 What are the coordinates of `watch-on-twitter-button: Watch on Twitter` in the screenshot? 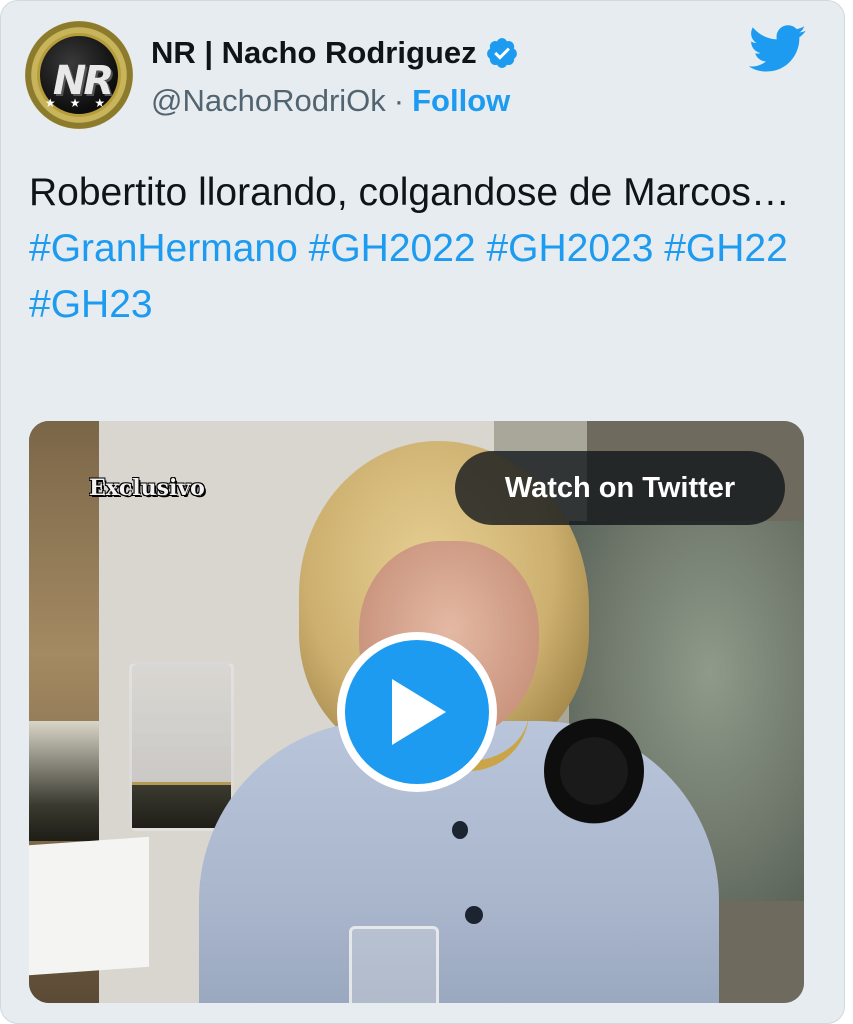 It's located at (620, 488).